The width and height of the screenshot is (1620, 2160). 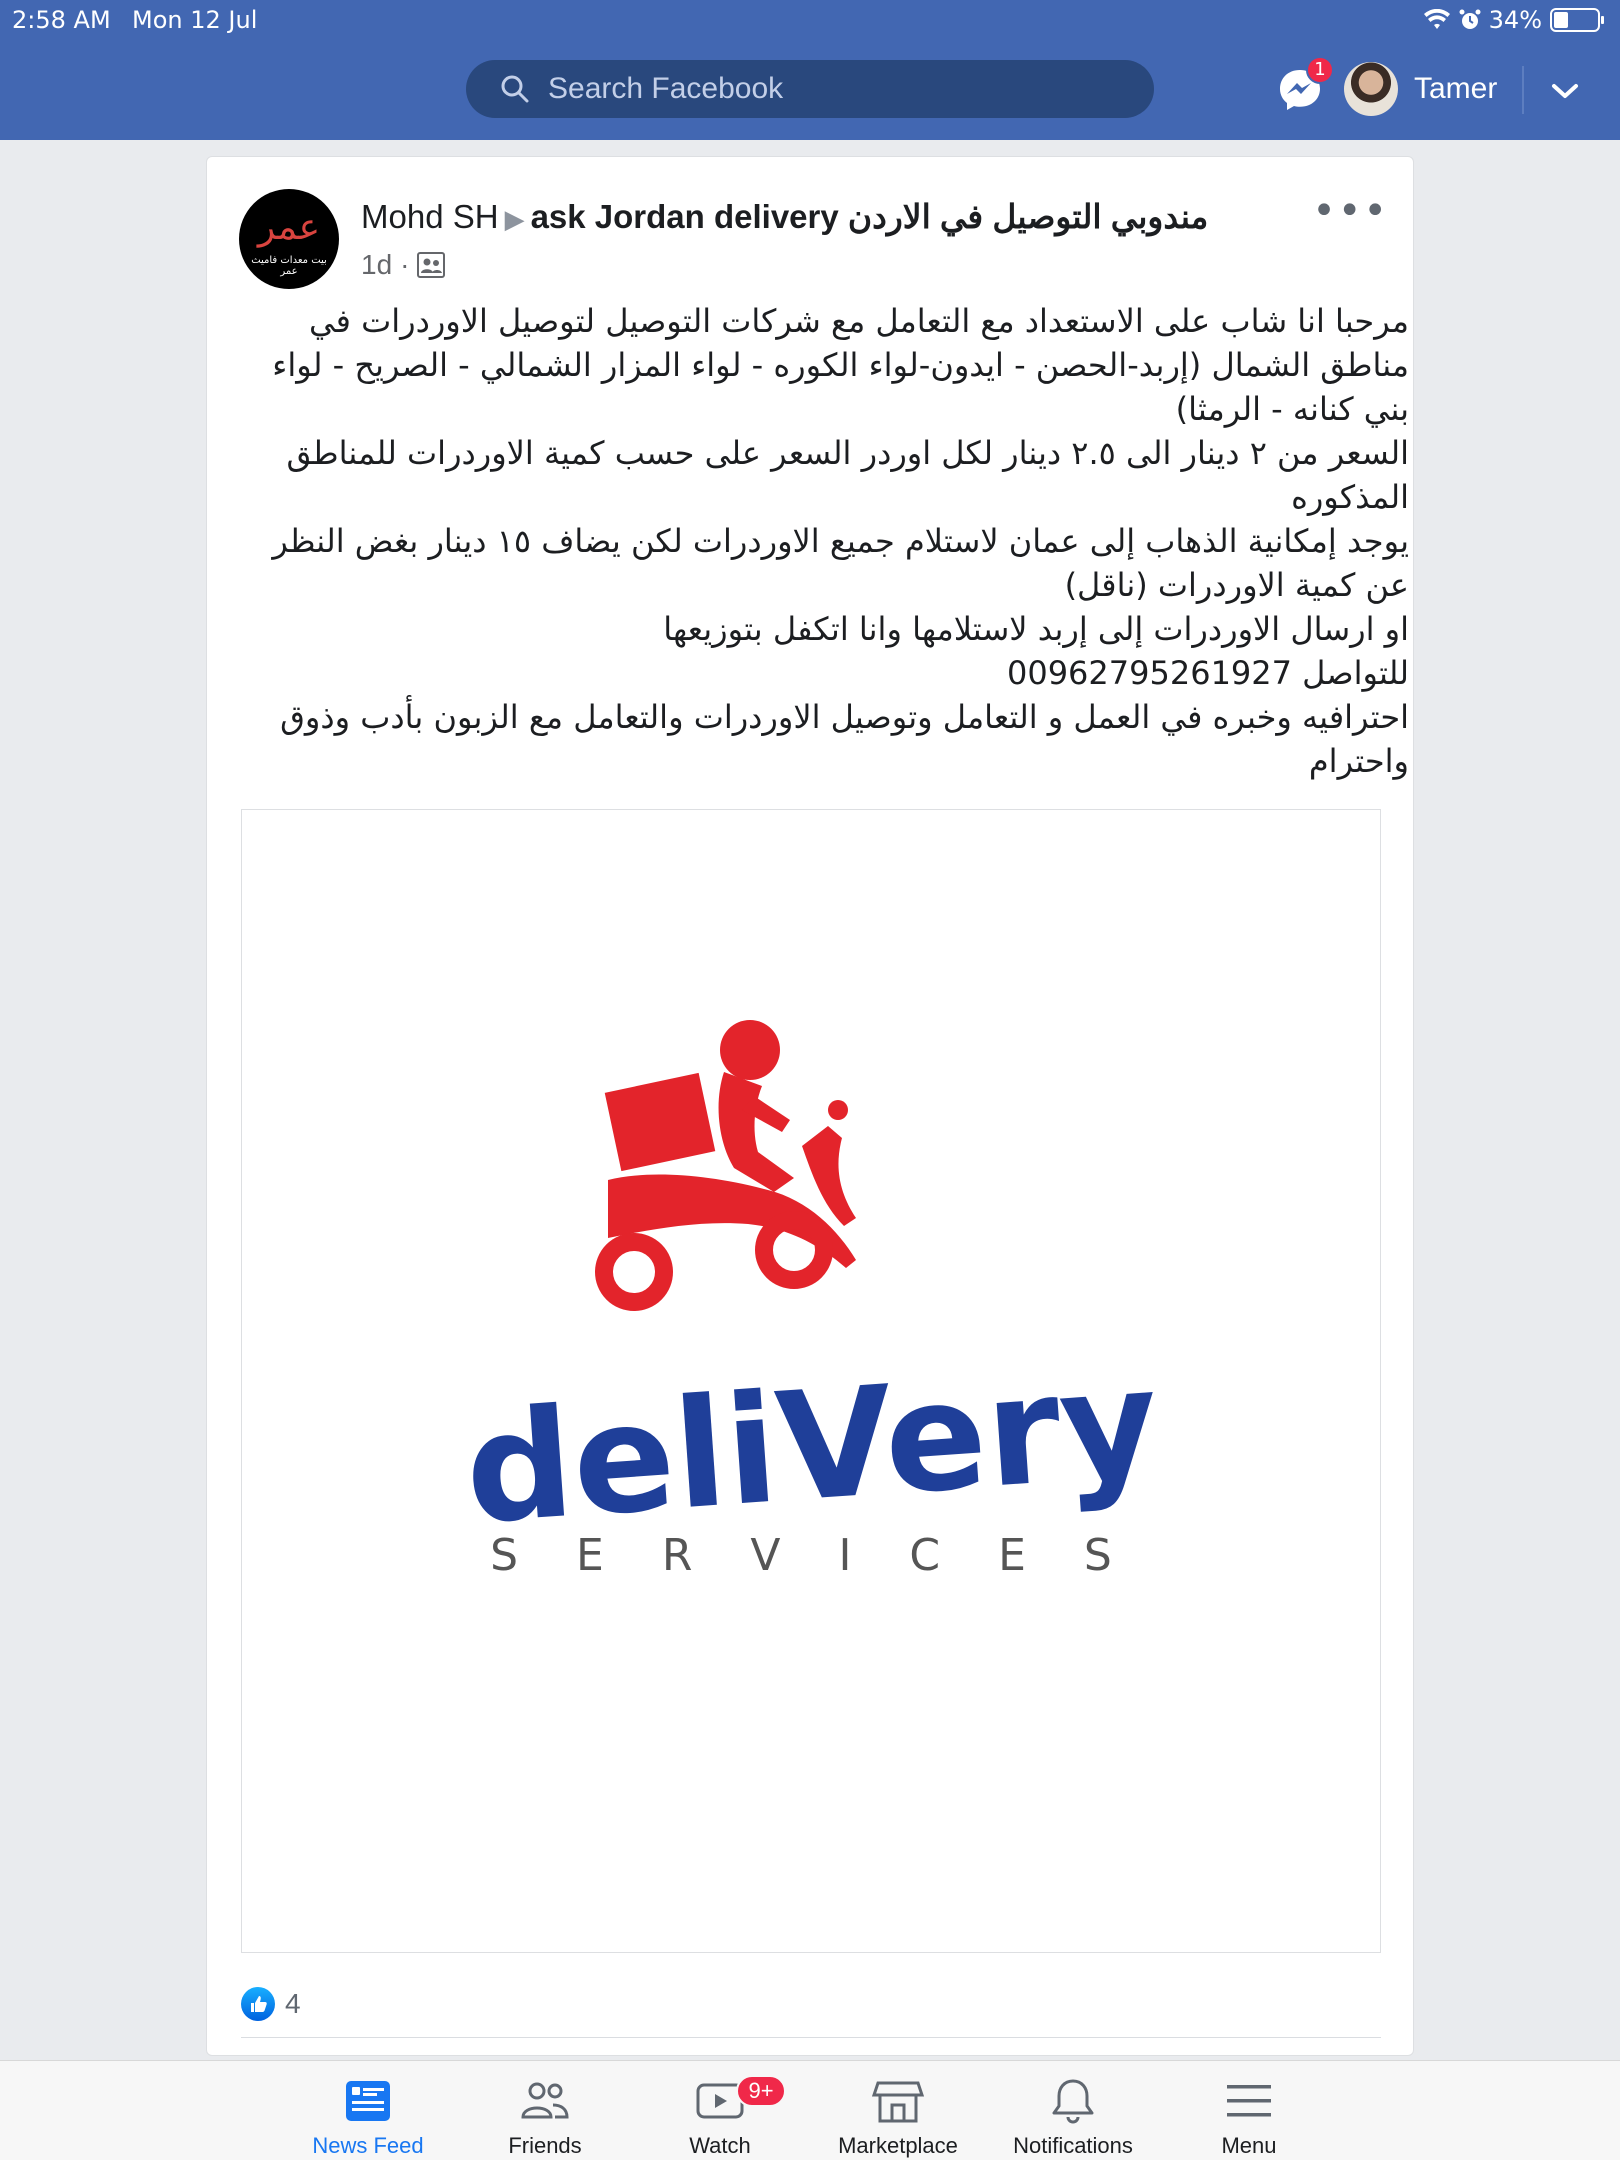 What do you see at coordinates (195, 20) in the screenshot?
I see `status-date: Mon 12 Jul` at bounding box center [195, 20].